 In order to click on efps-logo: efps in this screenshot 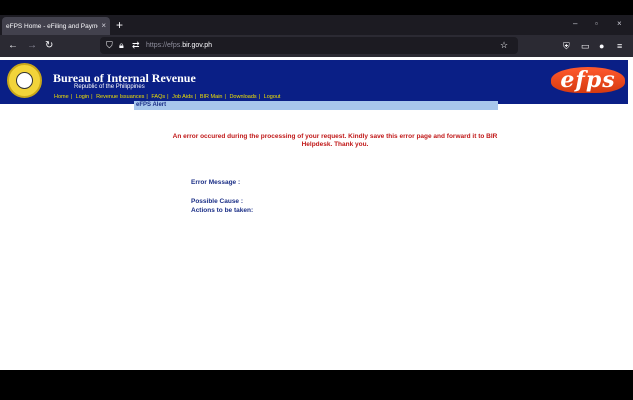, I will do `click(588, 80)`.